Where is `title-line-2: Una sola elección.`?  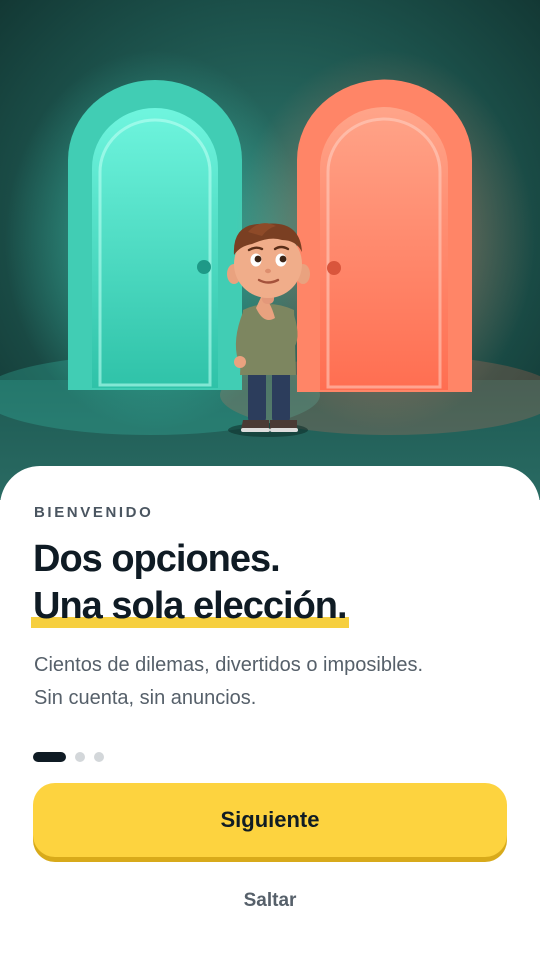 title-line-2: Una sola elección. is located at coordinates (190, 606).